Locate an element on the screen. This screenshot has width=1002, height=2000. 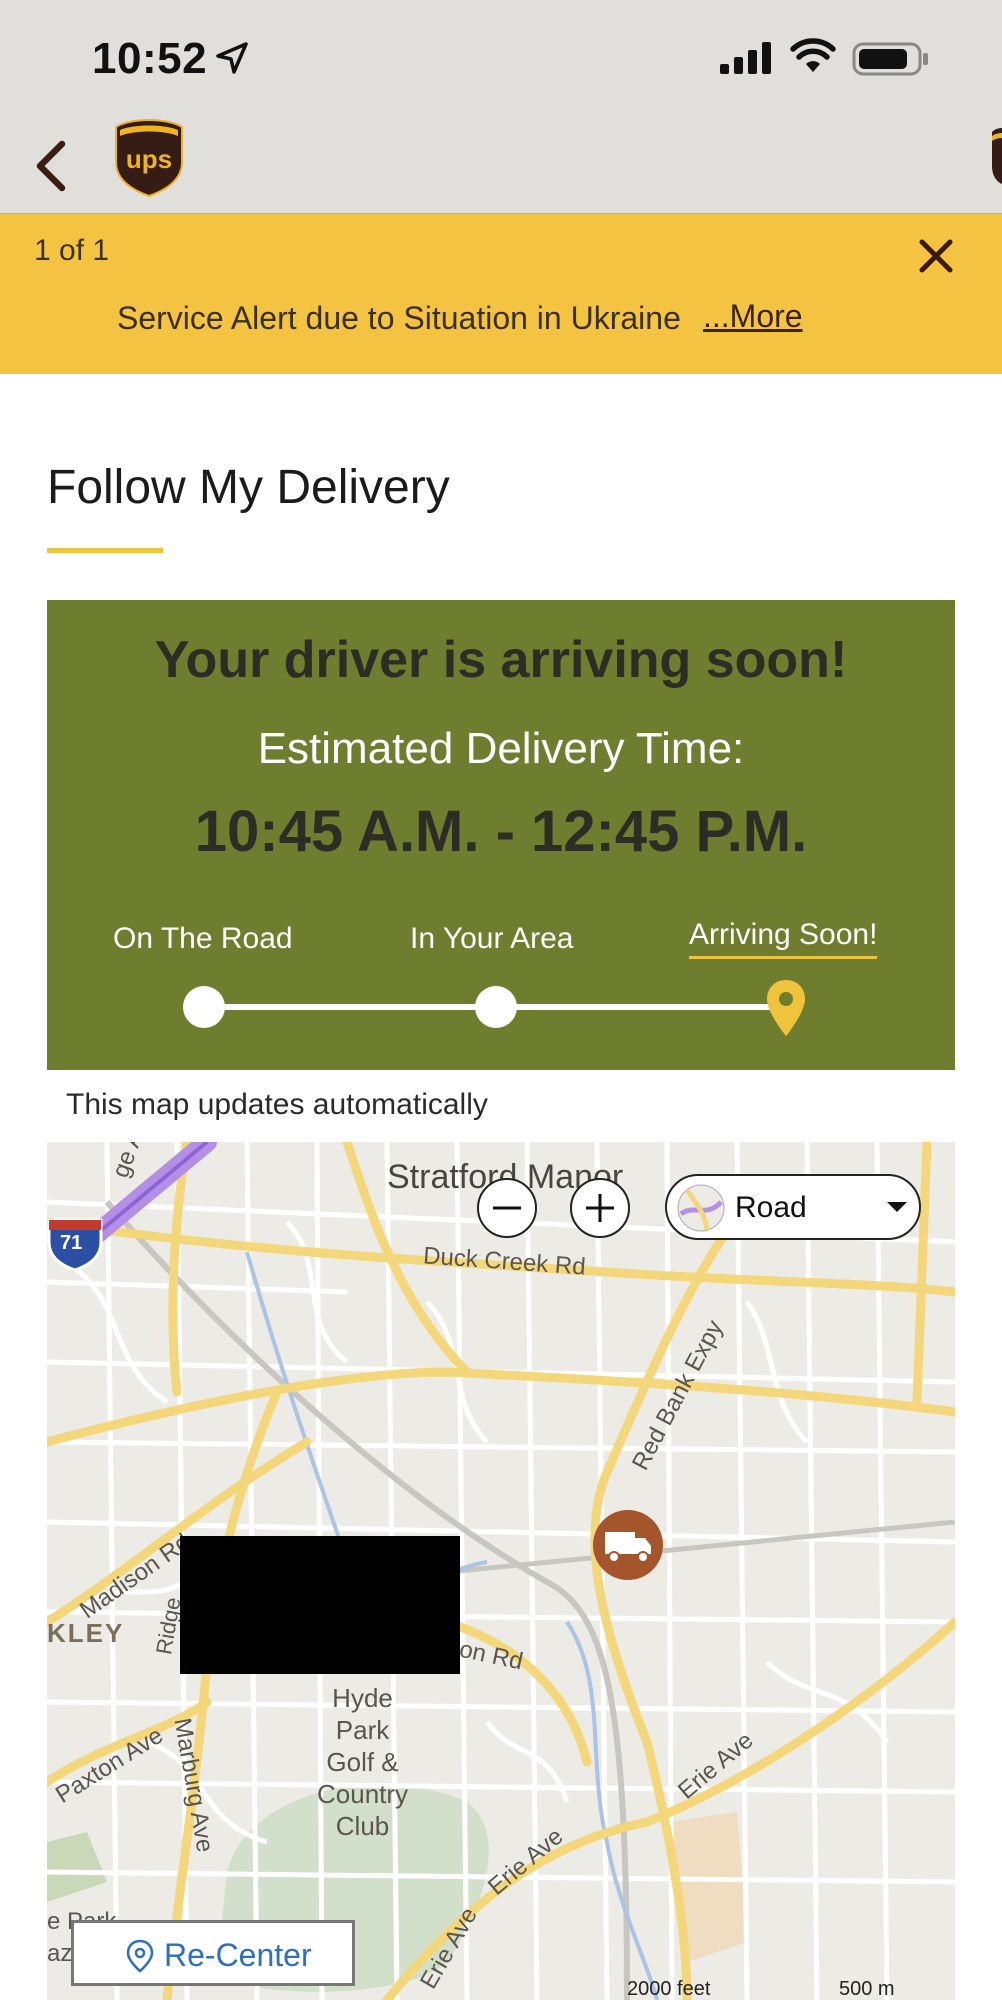
title-underline is located at coordinates (105, 550).